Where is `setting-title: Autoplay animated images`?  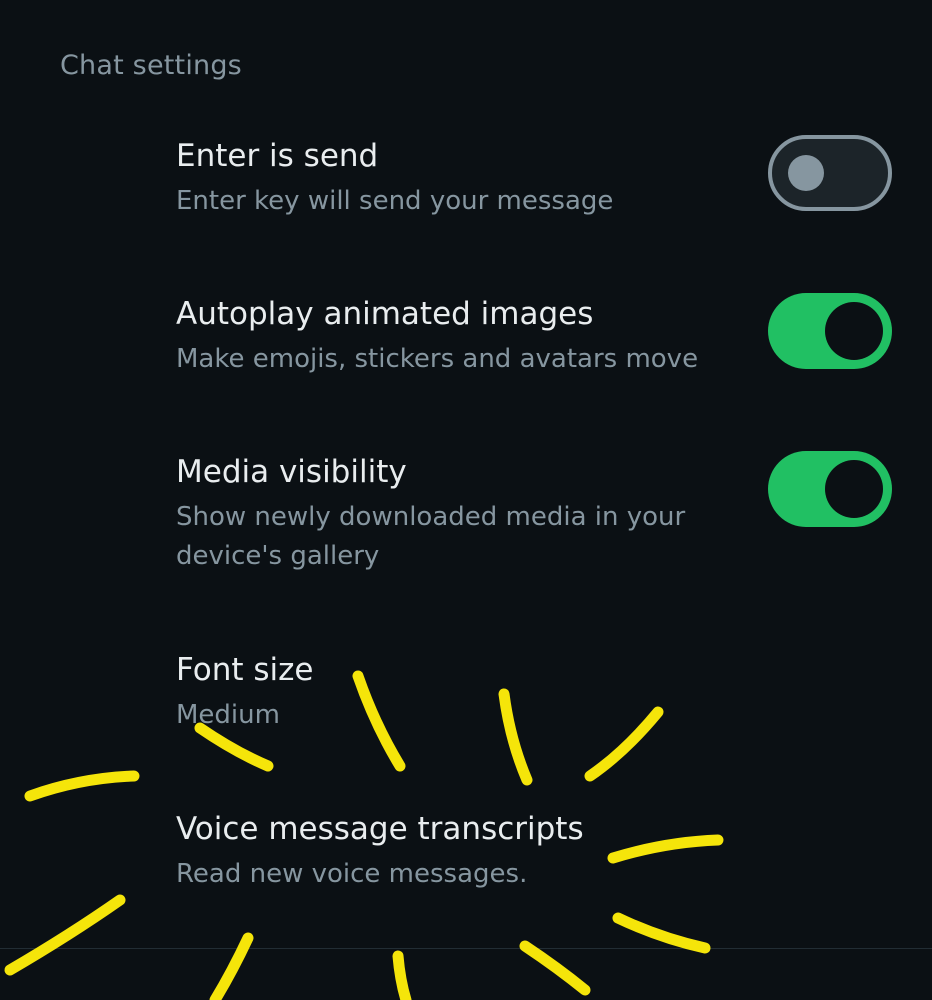 setting-title: Autoplay animated images is located at coordinates (385, 314).